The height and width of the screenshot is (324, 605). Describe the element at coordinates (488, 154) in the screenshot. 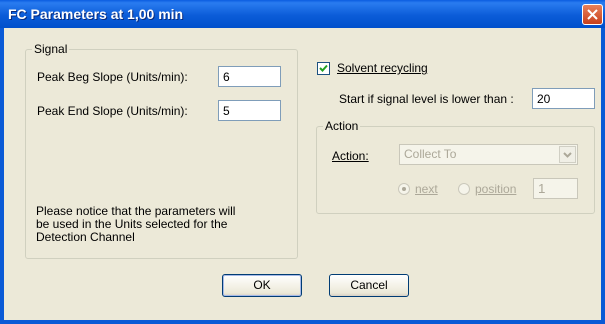

I see `action-select: Collect To` at that location.